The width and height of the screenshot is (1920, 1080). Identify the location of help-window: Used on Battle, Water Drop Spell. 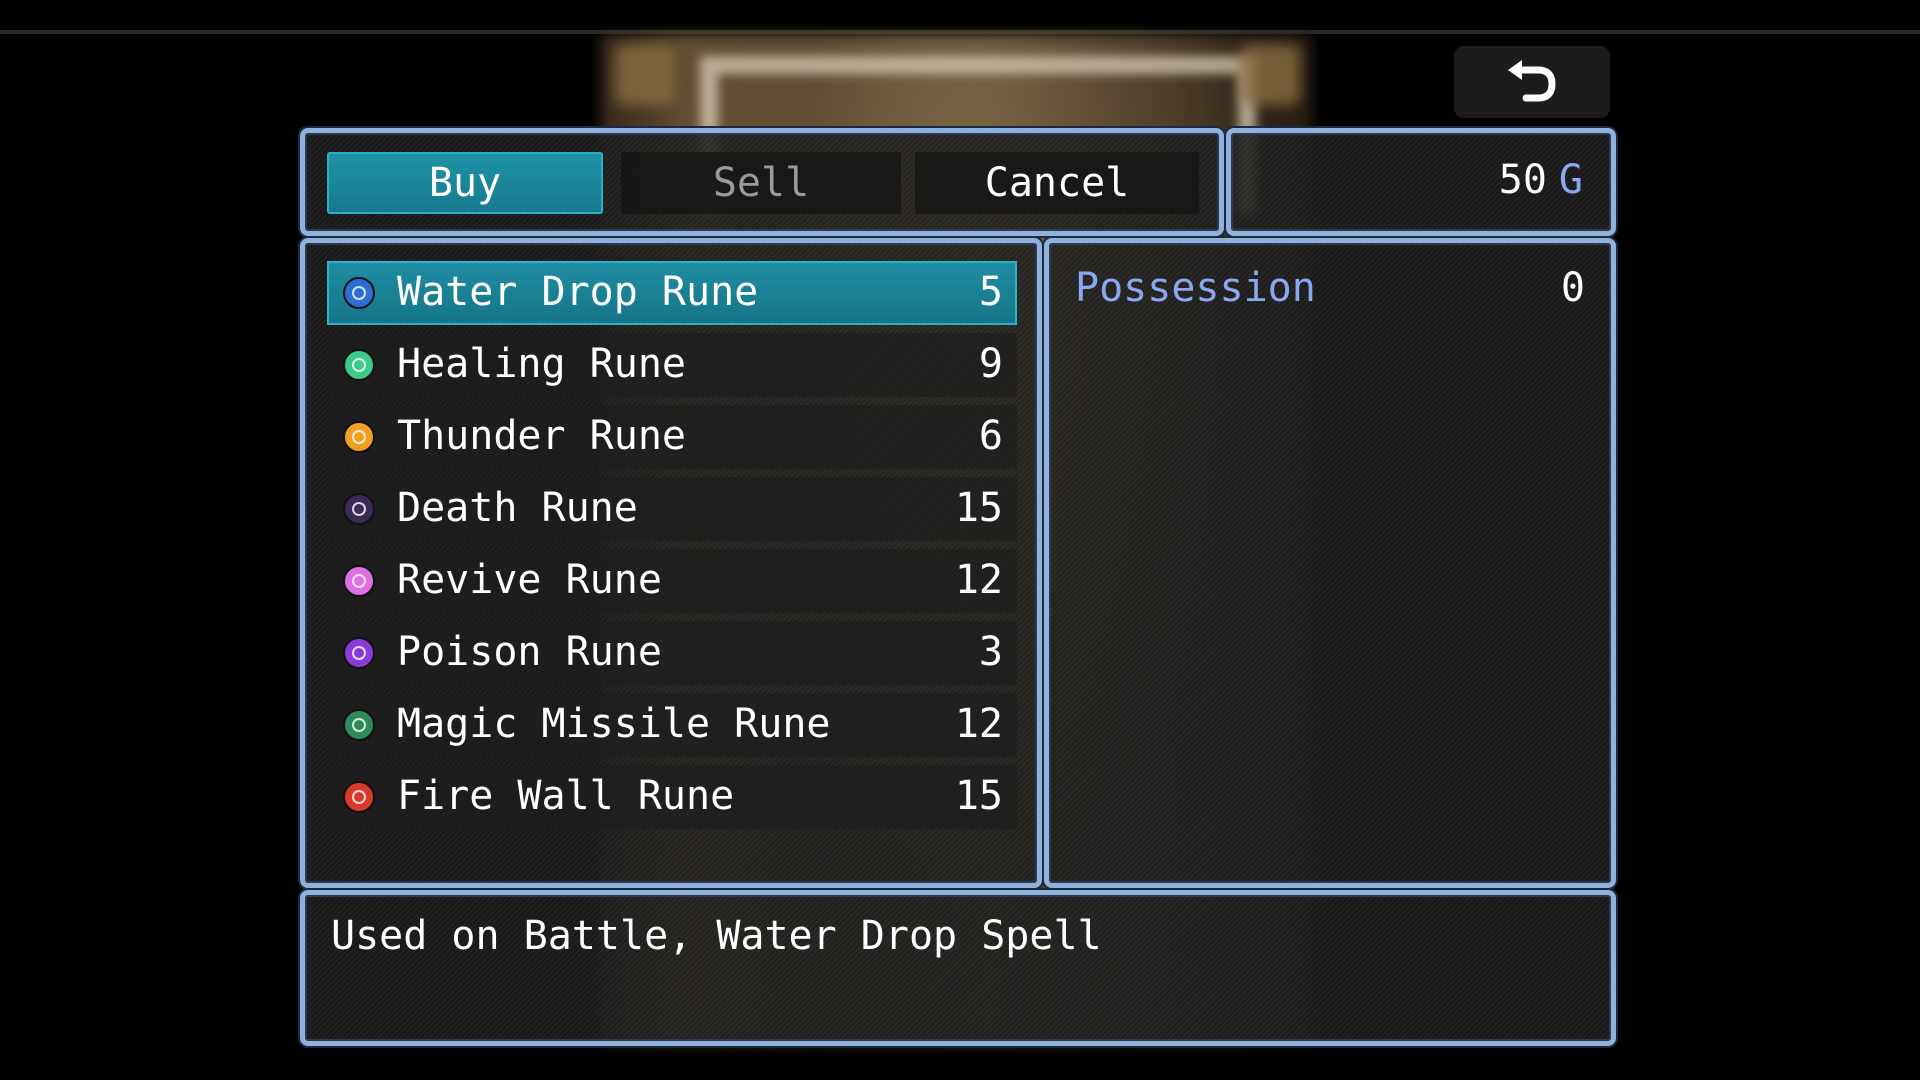
(958, 968).